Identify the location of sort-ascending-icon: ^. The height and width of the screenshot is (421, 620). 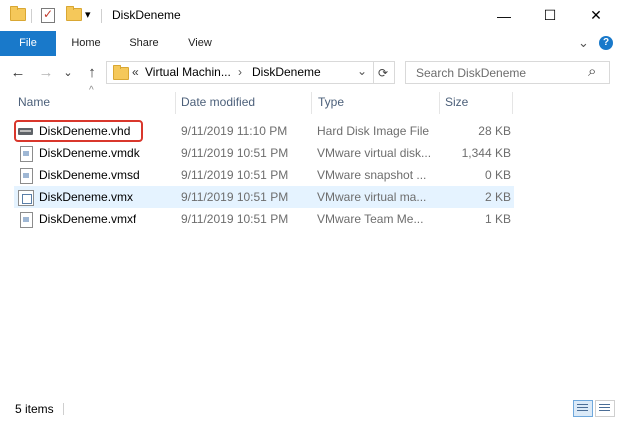
(91, 90).